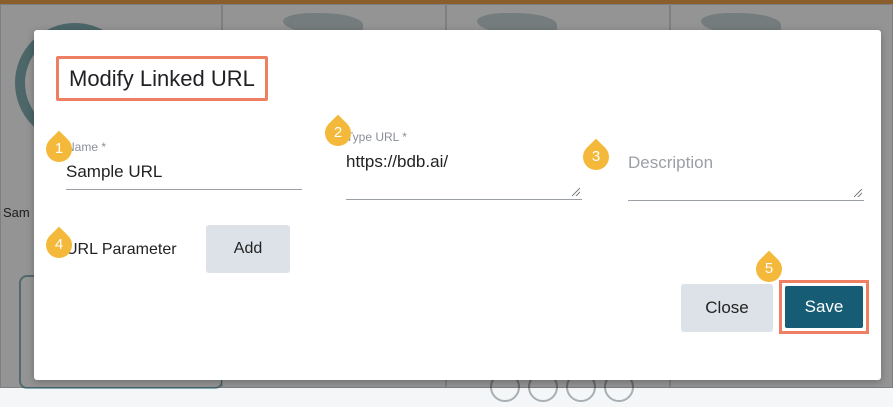 The height and width of the screenshot is (407, 893). I want to click on callout-number: 1, so click(59, 148).